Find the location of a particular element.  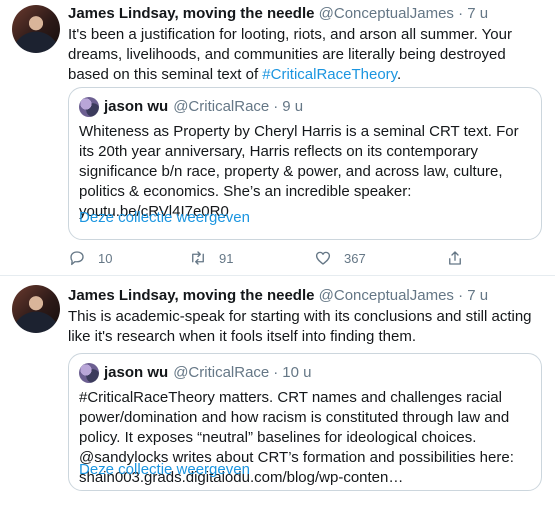

quoted-tweet-header: jason wu @CriticalRace · 9 u is located at coordinates (191, 107).